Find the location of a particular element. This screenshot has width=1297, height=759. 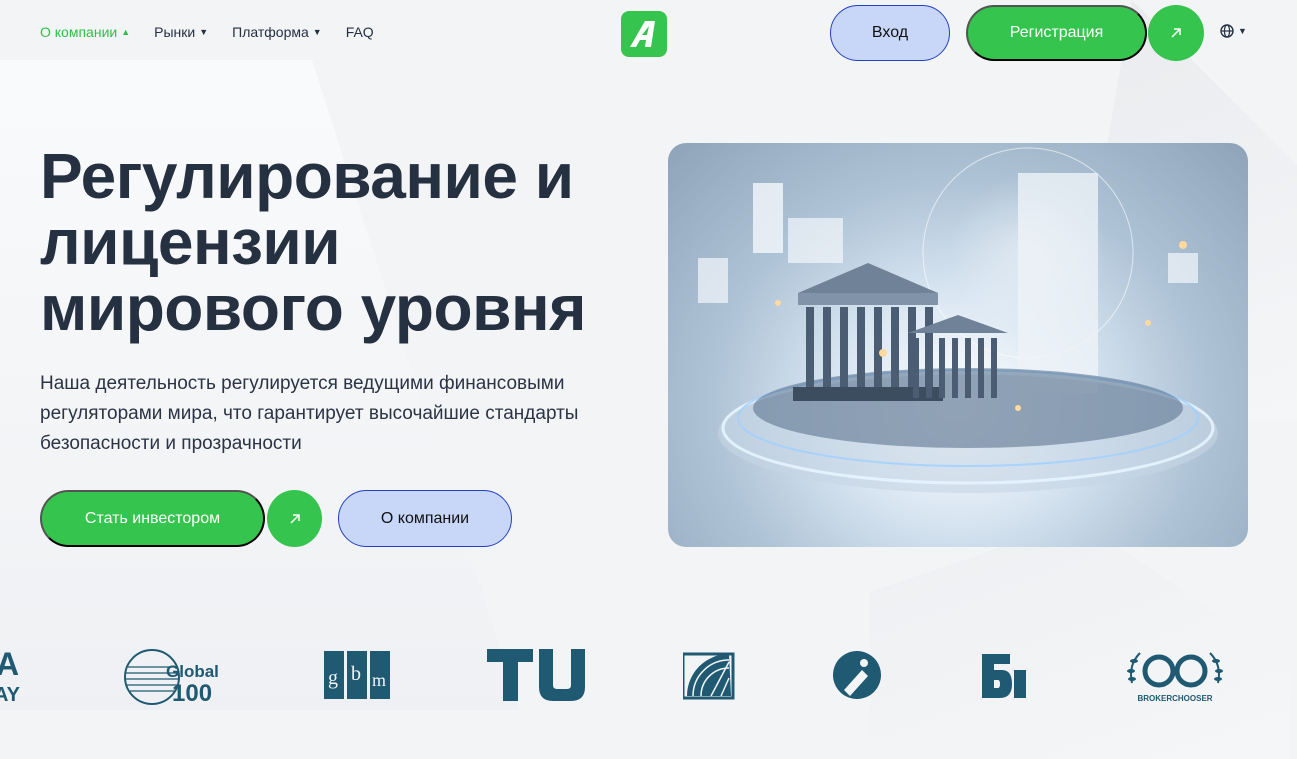

svg-text: m is located at coordinates (379, 680).